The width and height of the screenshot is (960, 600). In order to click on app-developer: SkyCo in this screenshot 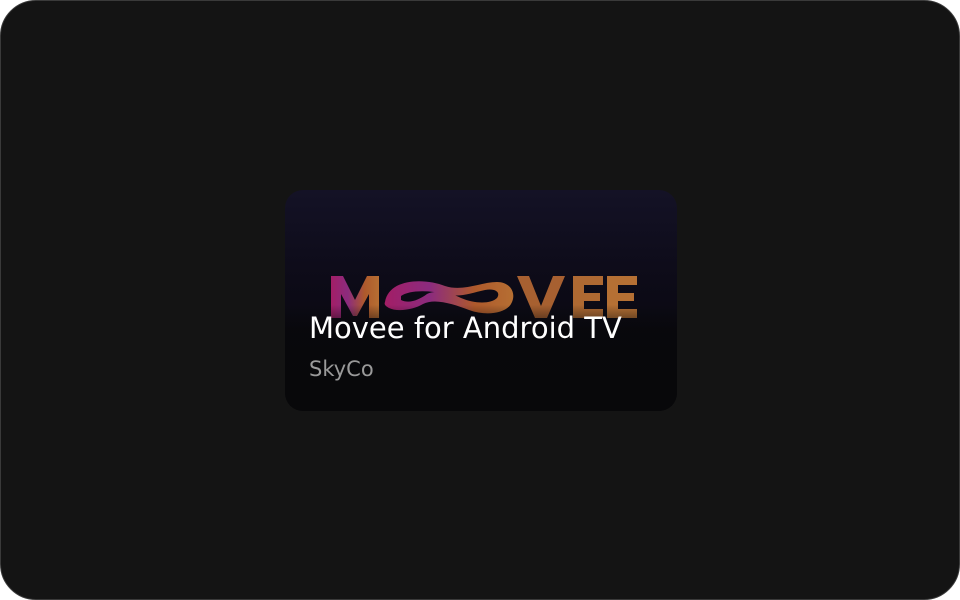, I will do `click(341, 369)`.